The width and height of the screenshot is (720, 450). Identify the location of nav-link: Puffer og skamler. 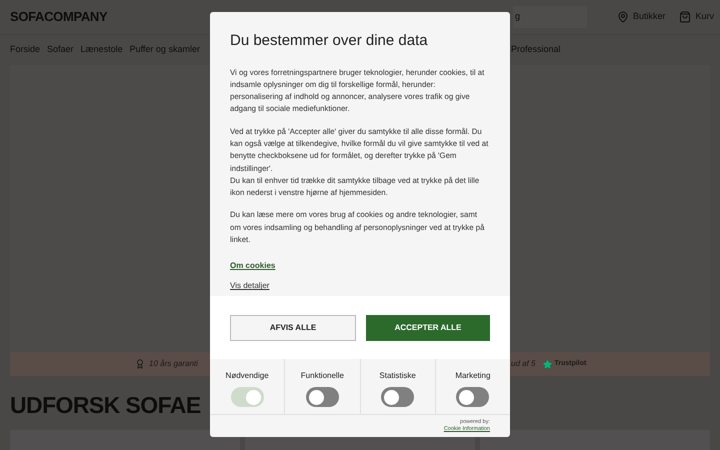
(165, 50).